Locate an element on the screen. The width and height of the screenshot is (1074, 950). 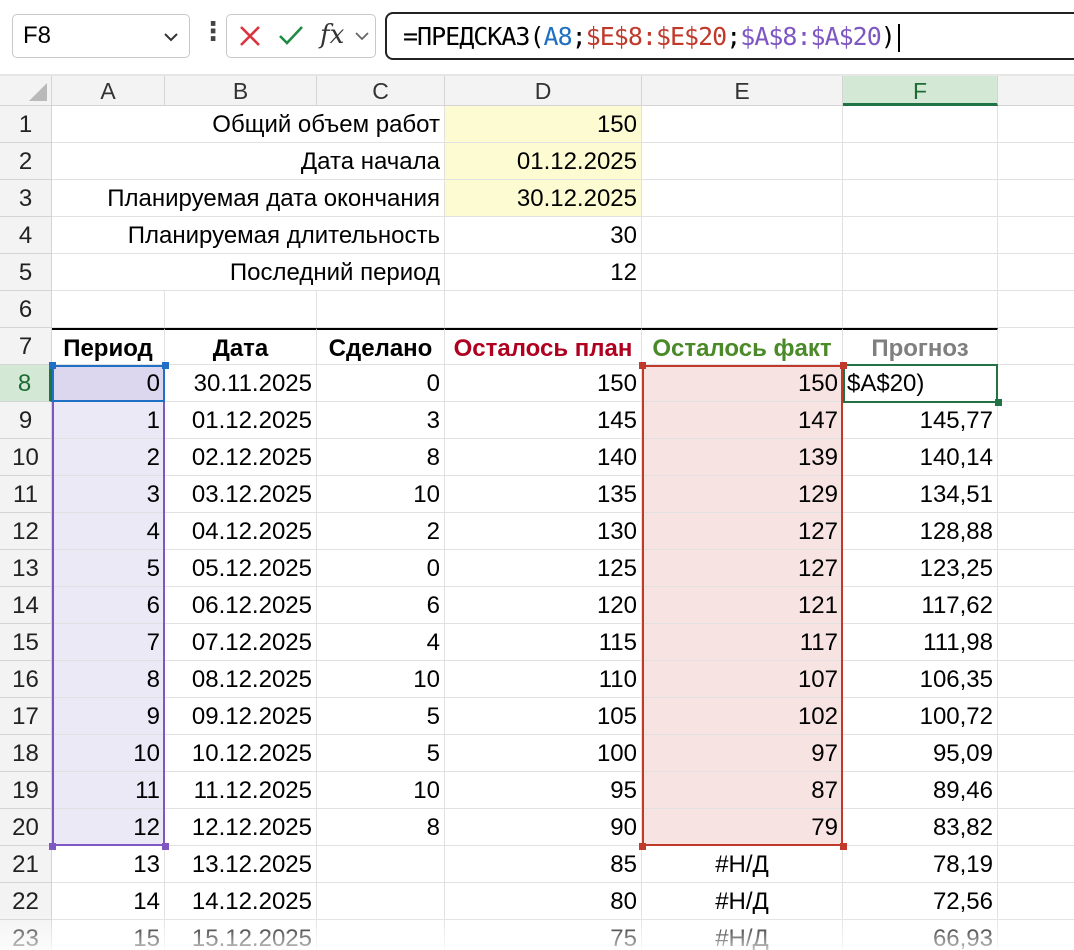
plan-remaining-cell: 130 is located at coordinates (543, 531).